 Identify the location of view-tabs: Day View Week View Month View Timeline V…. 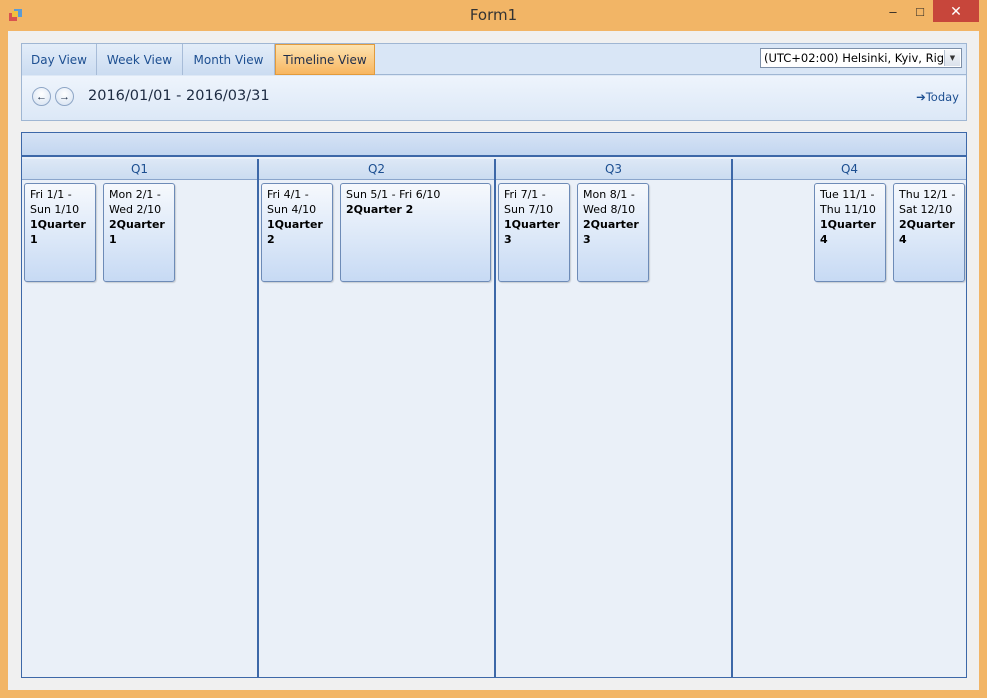
(494, 59).